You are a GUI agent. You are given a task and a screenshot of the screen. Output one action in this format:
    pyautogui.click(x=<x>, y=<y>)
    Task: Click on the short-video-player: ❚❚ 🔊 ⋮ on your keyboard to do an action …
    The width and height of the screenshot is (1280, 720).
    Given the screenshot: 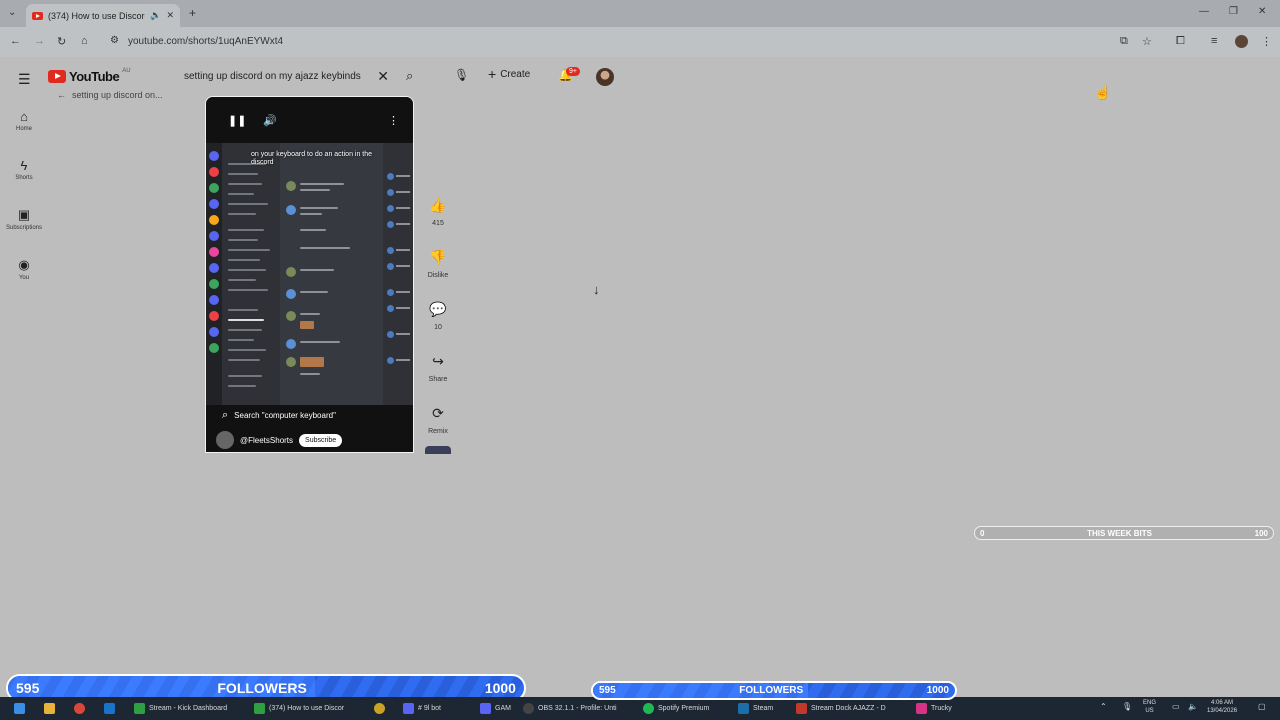 What is the action you would take?
    pyautogui.click(x=309, y=274)
    